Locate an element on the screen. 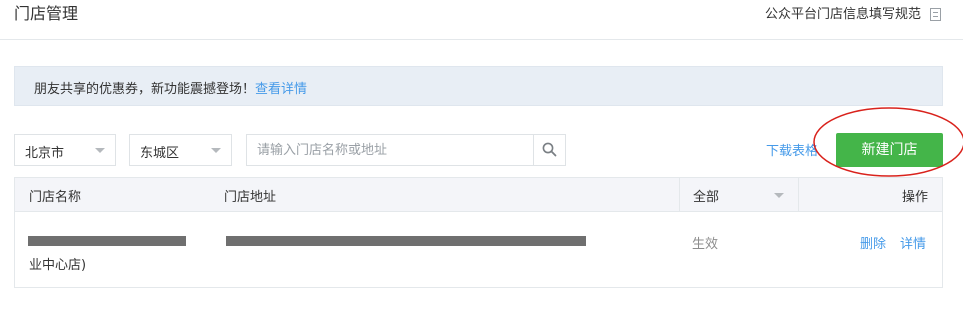 The image size is (963, 317). column-header-name: 门店名称 is located at coordinates (55, 197).